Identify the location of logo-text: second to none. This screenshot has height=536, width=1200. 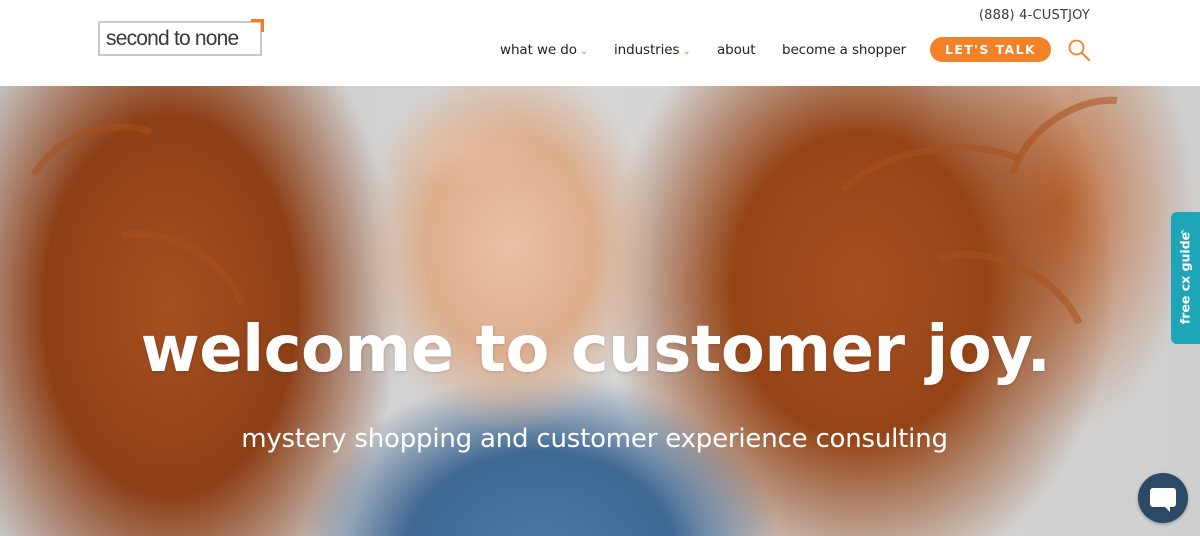
(172, 38).